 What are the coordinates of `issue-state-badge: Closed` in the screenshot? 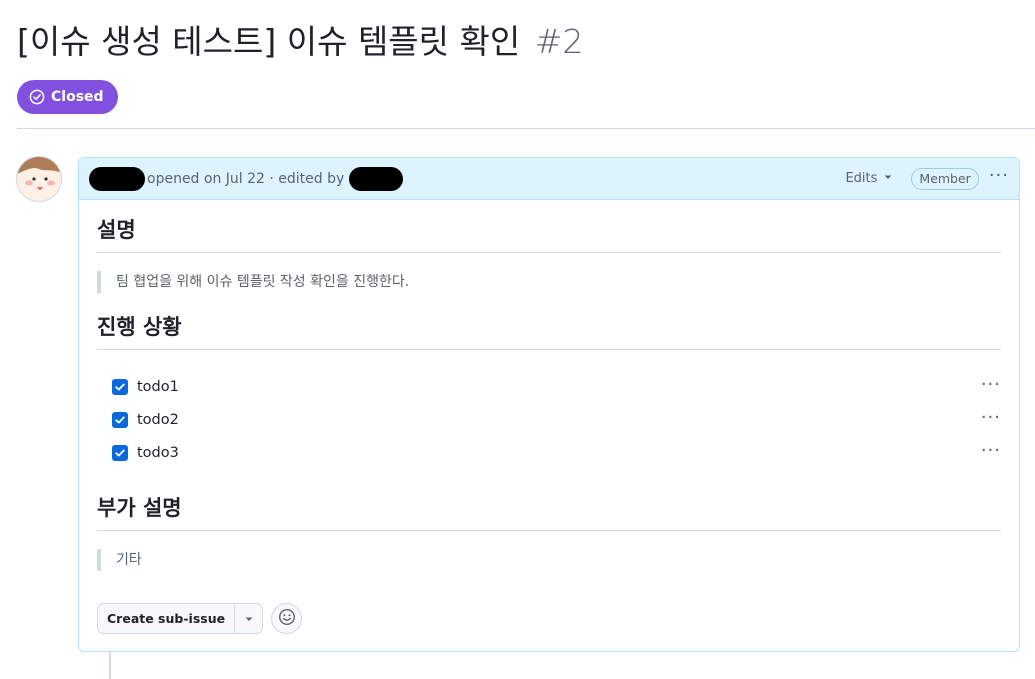 It's located at (67, 97).